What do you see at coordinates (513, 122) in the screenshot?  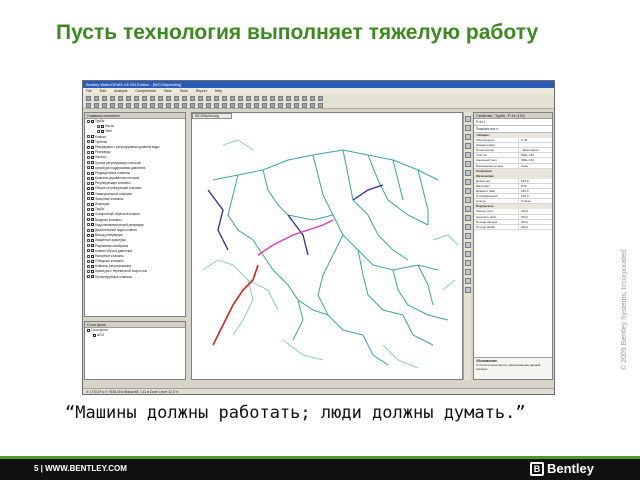 I see `element-selector: P-44 ▾` at bounding box center [513, 122].